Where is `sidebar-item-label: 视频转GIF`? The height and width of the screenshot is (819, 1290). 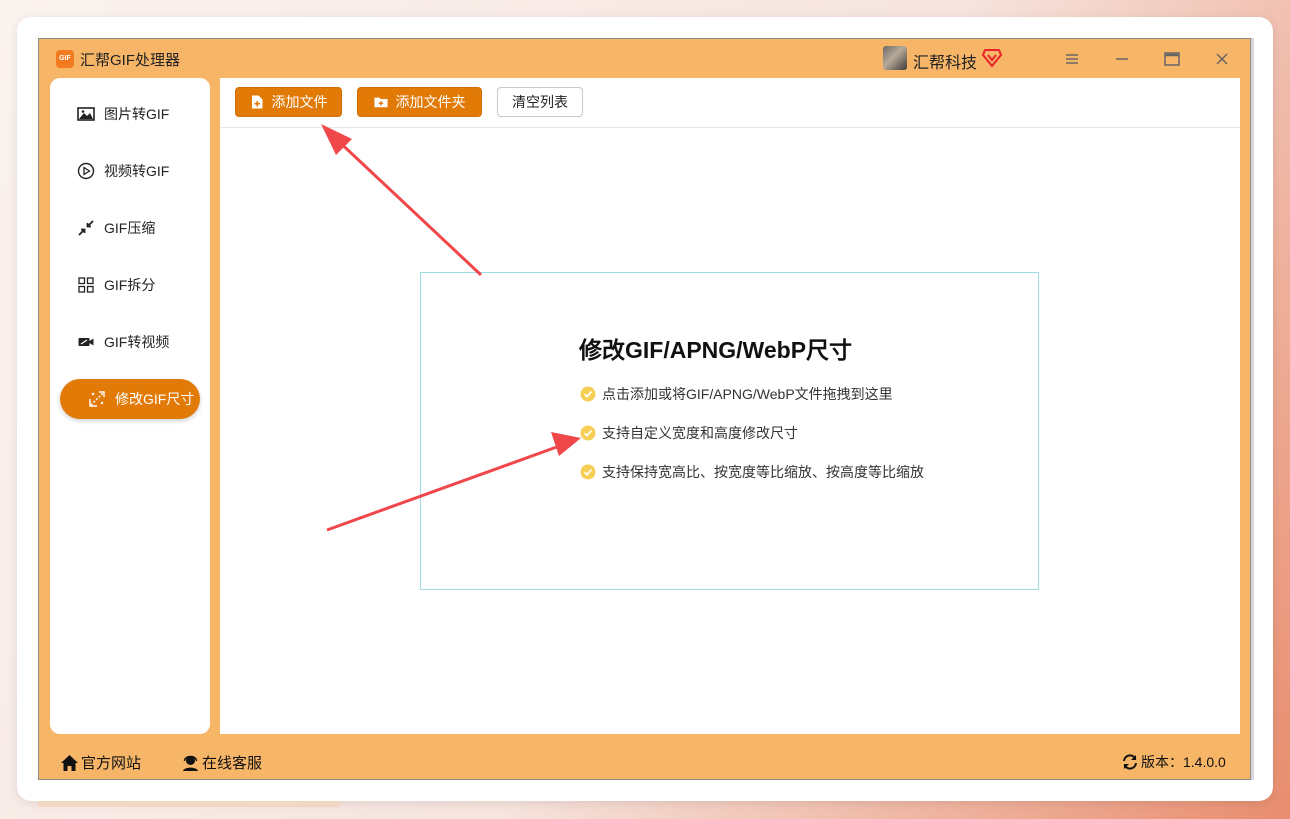 sidebar-item-label: 视频转GIF is located at coordinates (137, 171).